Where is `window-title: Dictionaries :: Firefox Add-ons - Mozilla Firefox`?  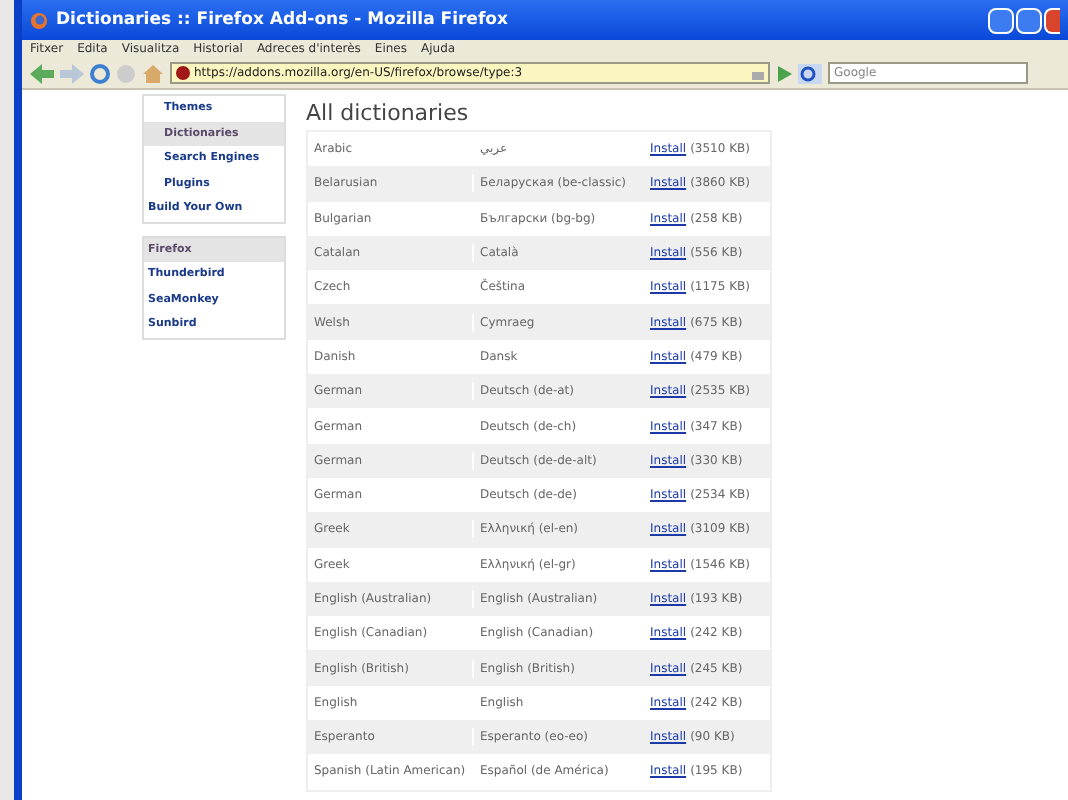 window-title: Dictionaries :: Firefox Add-ons - Mozilla Firefox is located at coordinates (282, 20).